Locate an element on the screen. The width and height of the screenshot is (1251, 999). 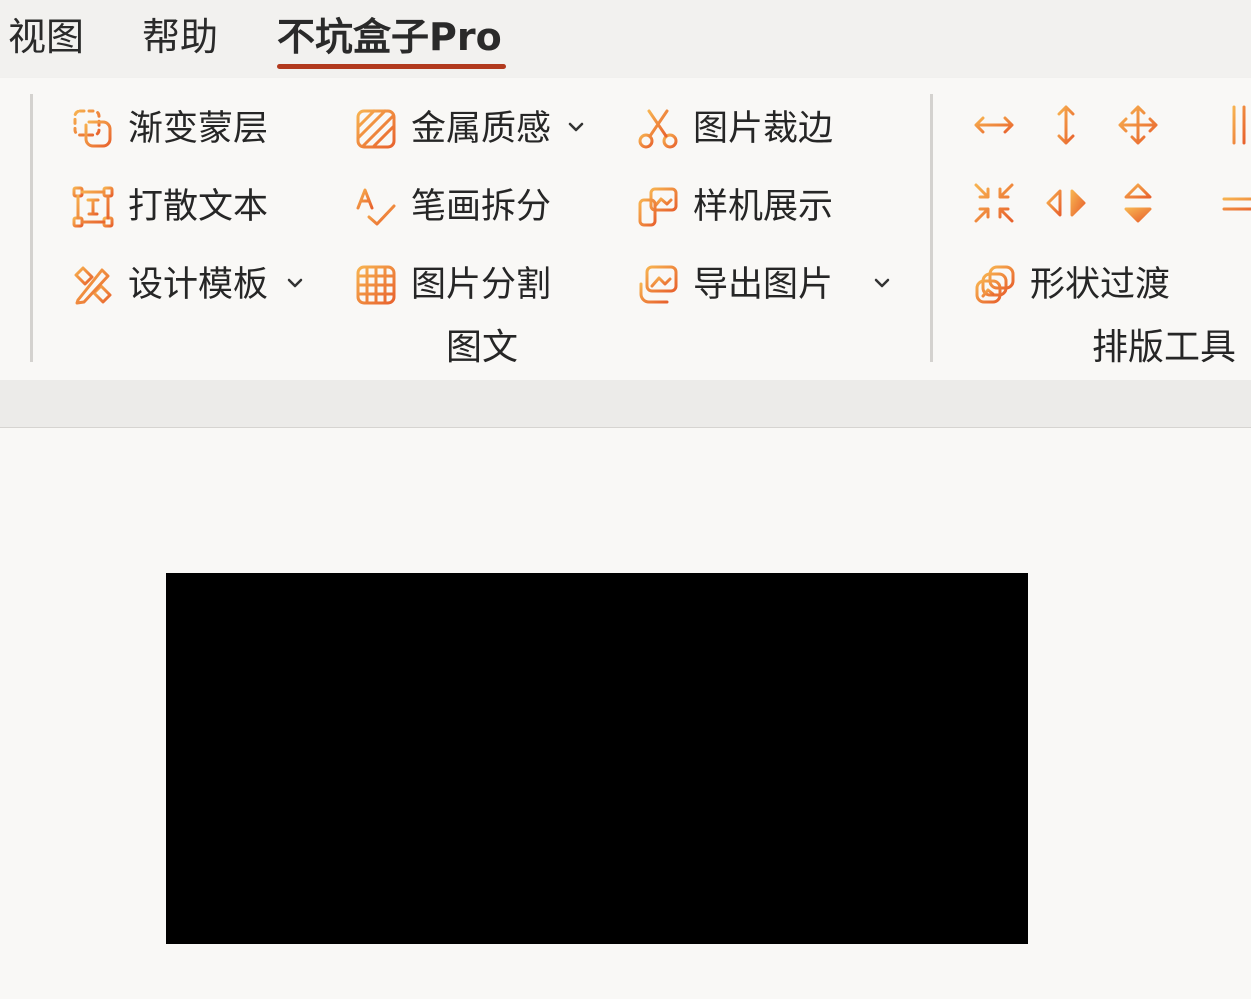
gradient-mask-button: 渐变蒙层 is located at coordinates (182, 130).